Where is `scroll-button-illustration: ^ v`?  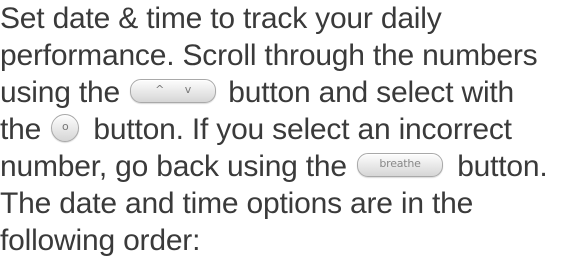 scroll-button-illustration: ^ v is located at coordinates (173, 91).